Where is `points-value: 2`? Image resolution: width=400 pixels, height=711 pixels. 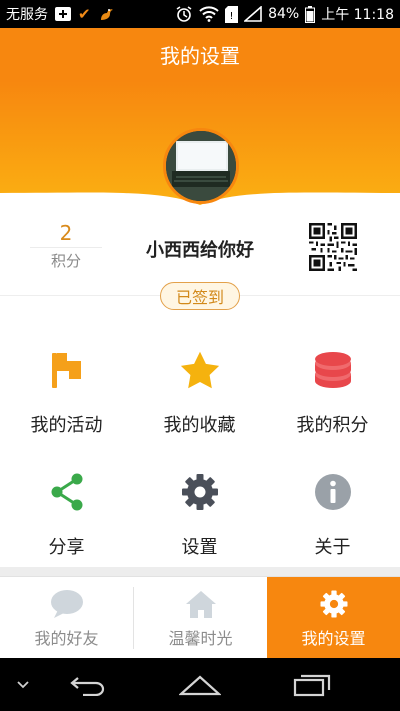
points-value: 2 is located at coordinates (66, 233).